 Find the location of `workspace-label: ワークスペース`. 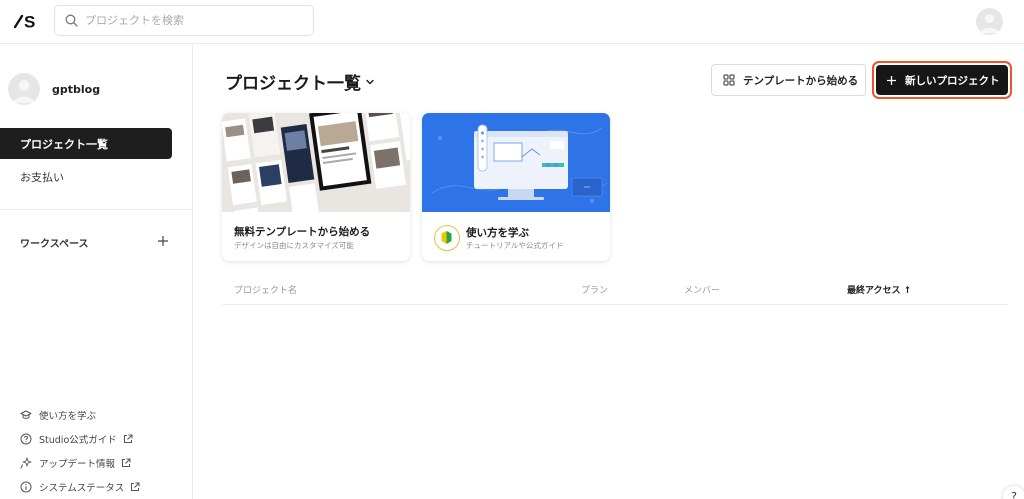

workspace-label: ワークスペース is located at coordinates (54, 244).